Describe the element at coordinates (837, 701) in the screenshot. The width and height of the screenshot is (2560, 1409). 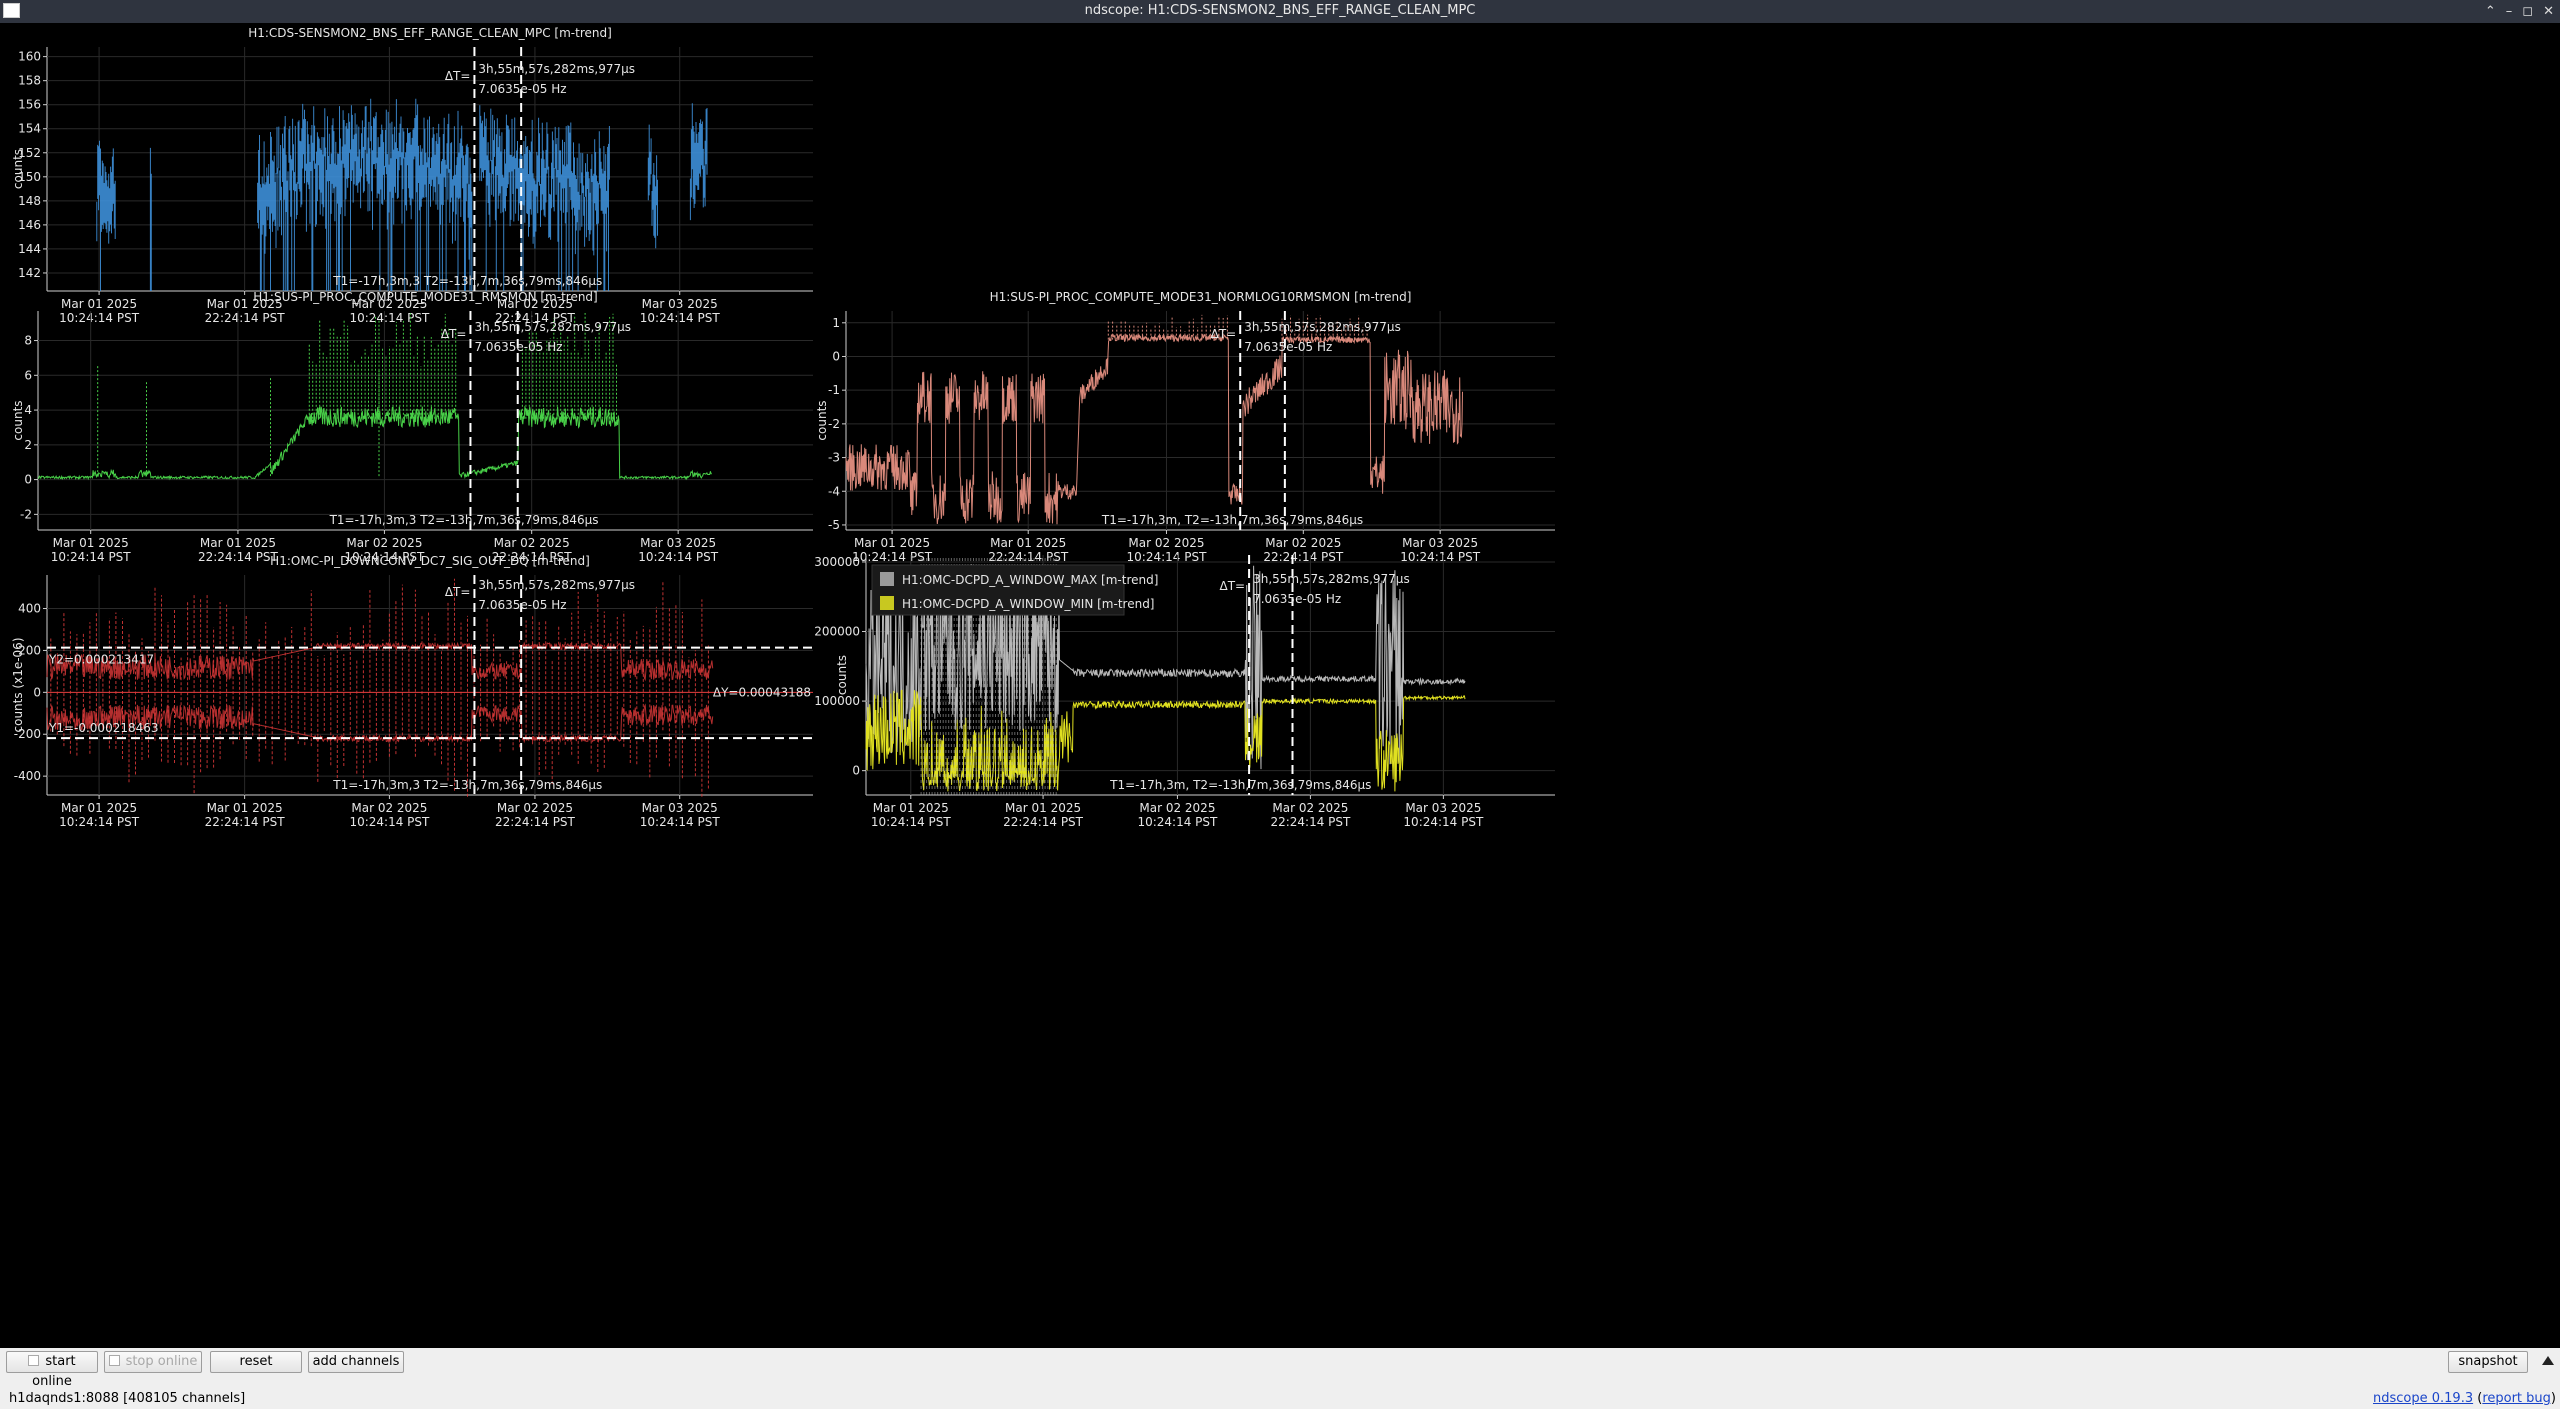
I see `y-tick-label: 100000` at that location.